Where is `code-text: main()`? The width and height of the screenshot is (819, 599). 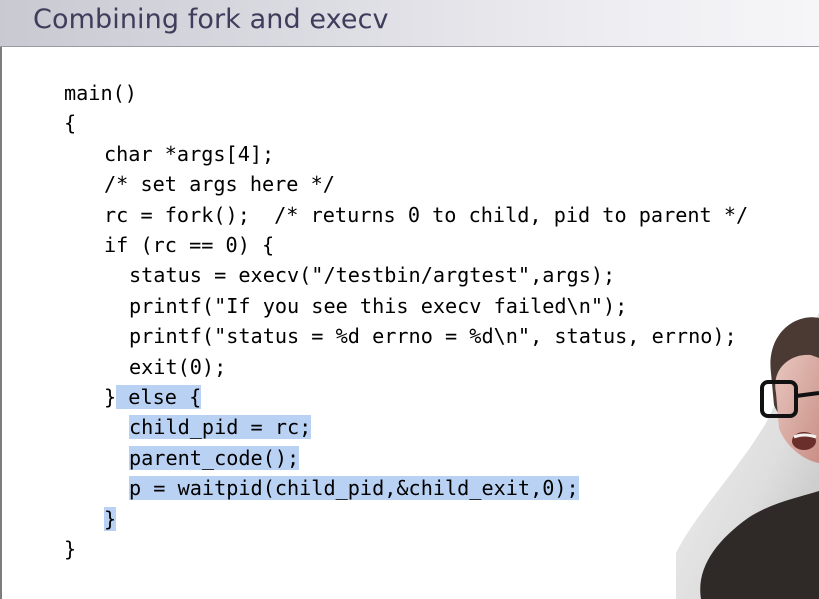 code-text: main() is located at coordinates (100, 93).